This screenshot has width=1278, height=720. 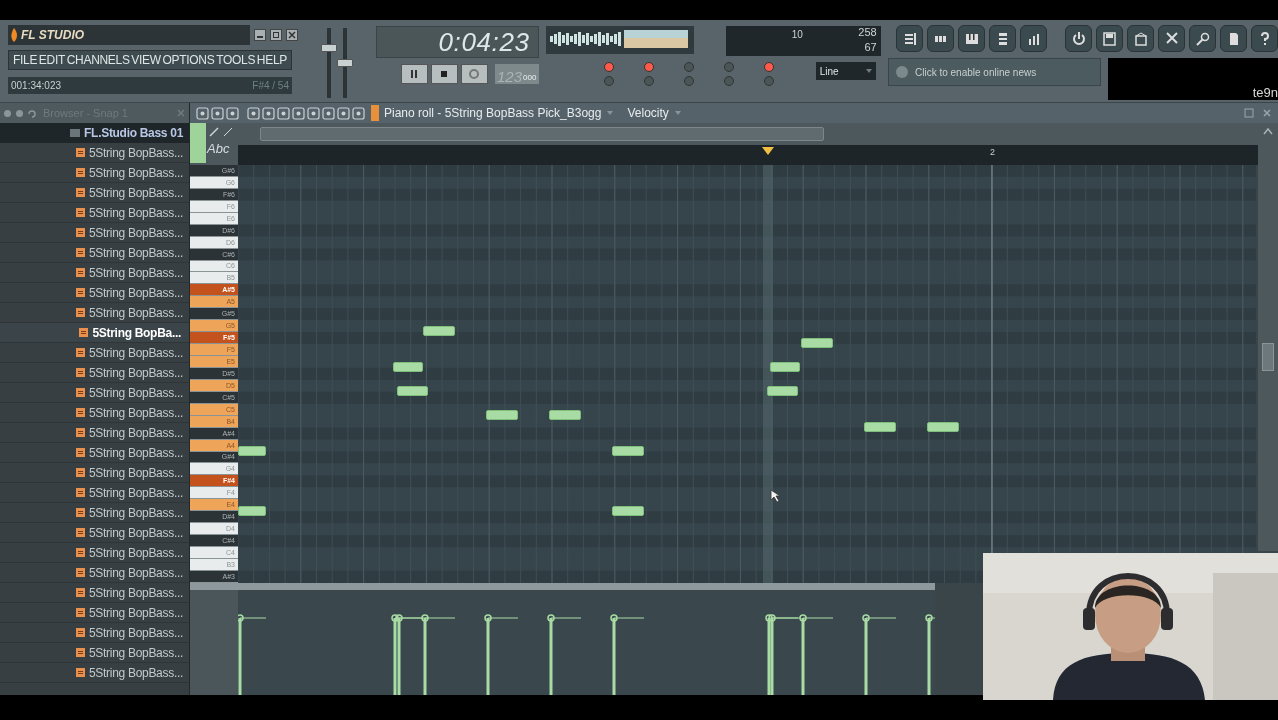 What do you see at coordinates (198, 143) in the screenshot?
I see `color-strip` at bounding box center [198, 143].